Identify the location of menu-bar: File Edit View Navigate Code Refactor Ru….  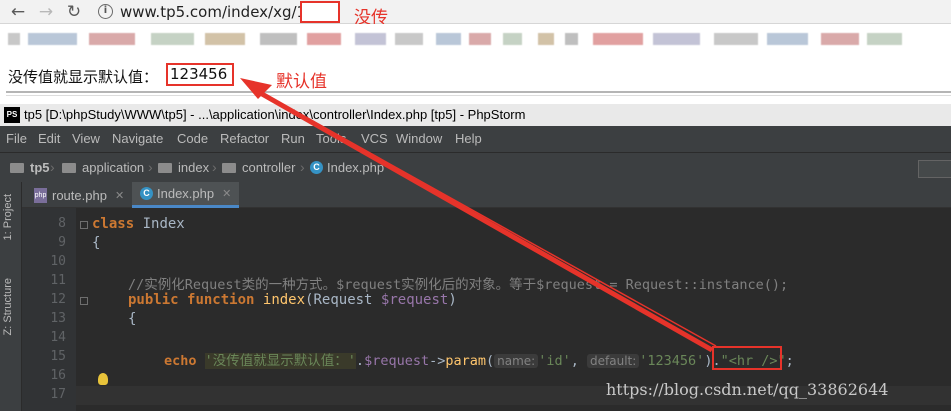
(475, 139).